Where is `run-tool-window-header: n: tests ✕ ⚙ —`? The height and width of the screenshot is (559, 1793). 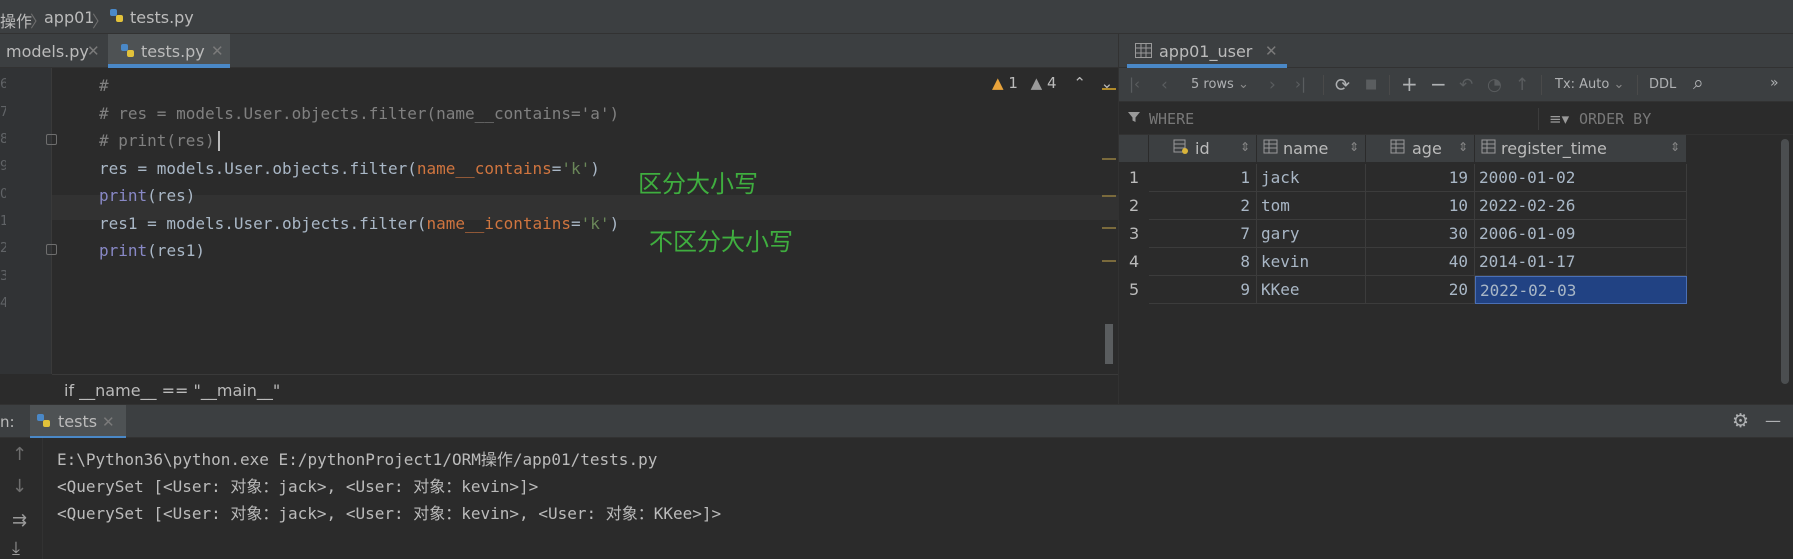 run-tool-window-header: n: tests ✕ ⚙ — is located at coordinates (896, 421).